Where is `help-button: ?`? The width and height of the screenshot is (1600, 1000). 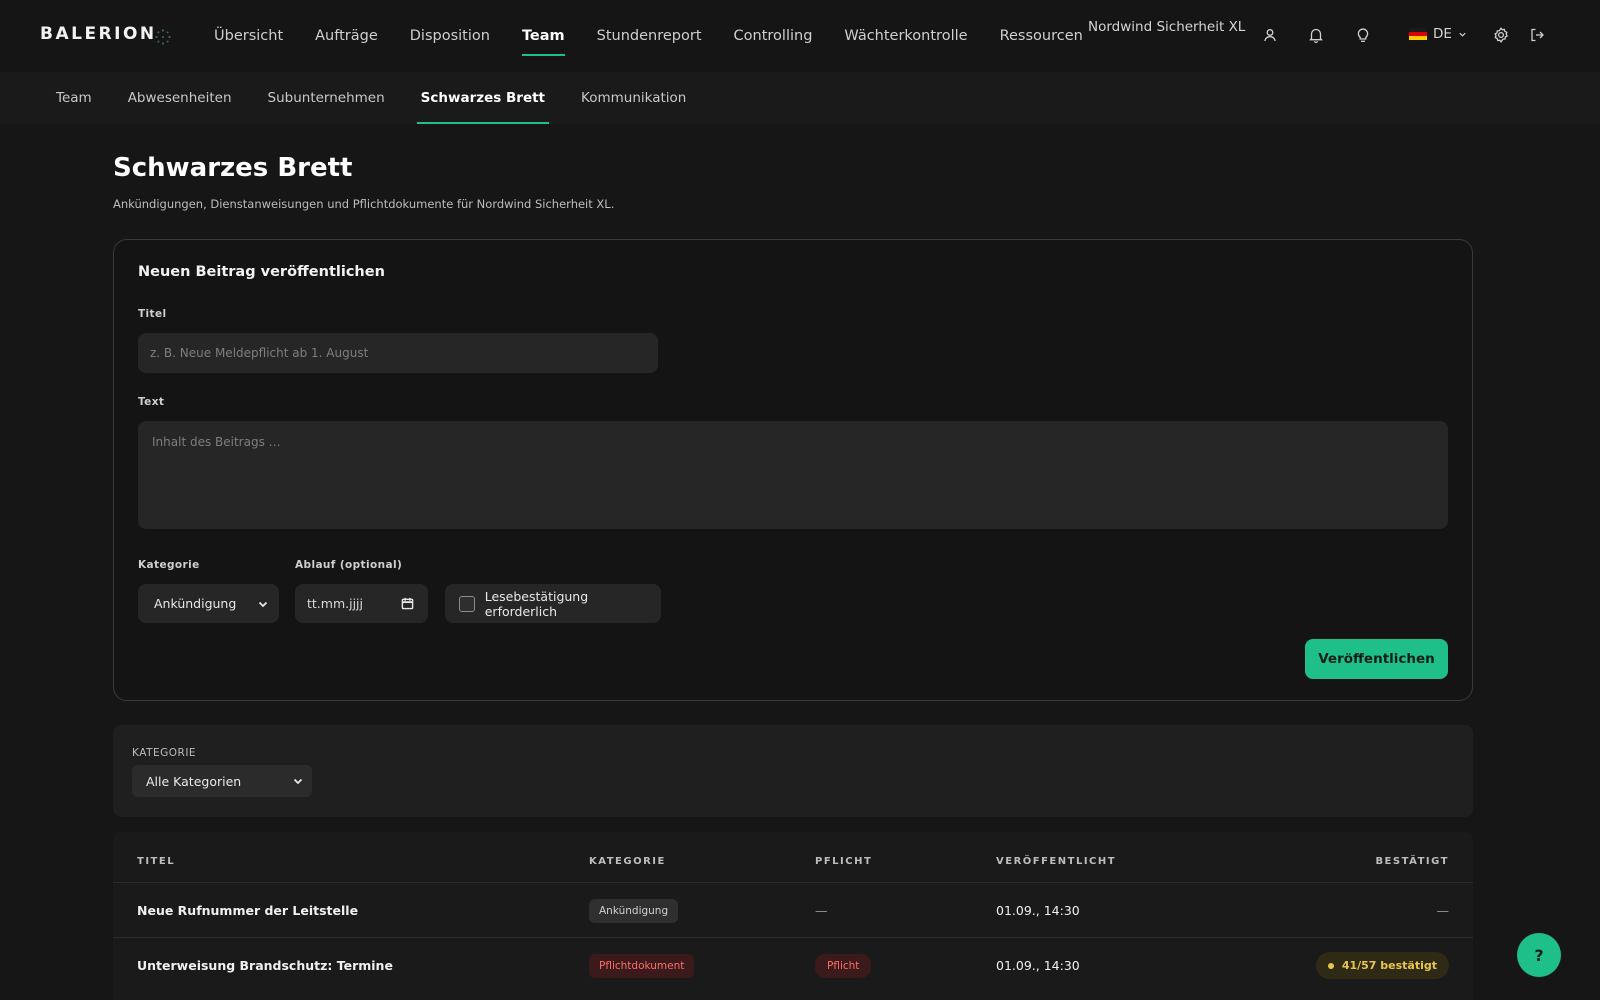
help-button: ? is located at coordinates (1539, 955).